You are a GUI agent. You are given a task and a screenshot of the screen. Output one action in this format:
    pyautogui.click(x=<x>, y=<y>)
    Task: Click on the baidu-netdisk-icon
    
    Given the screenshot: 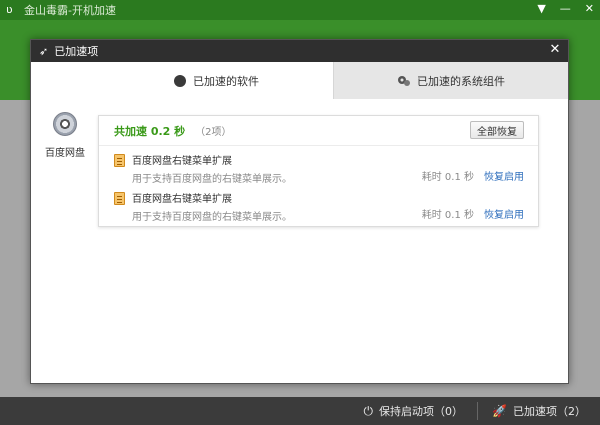 What is the action you would take?
    pyautogui.click(x=65, y=124)
    